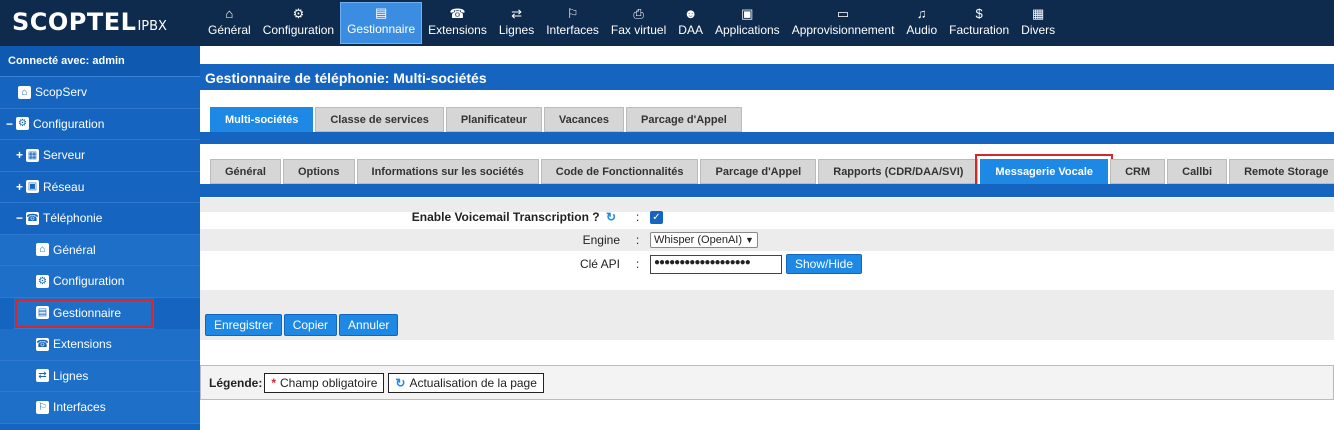 The width and height of the screenshot is (1334, 430). Describe the element at coordinates (572, 23) in the screenshot. I see `topnav-interfaces: ⚐ Interfaces` at that location.